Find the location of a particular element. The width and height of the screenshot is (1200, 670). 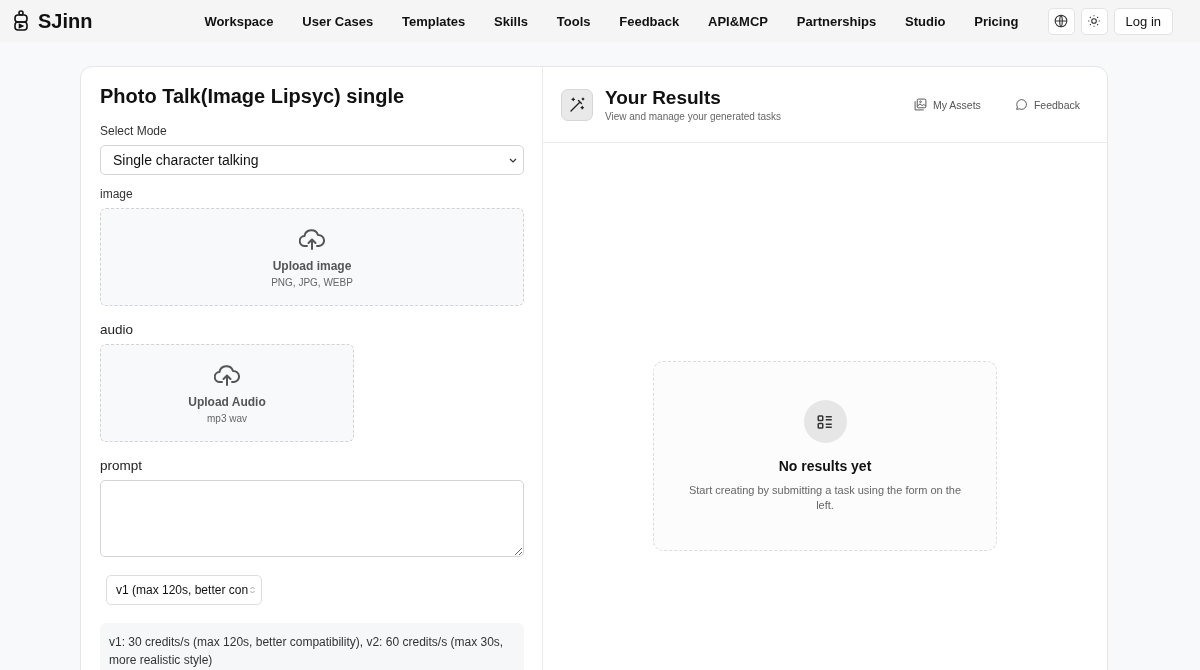

pricing-info: v1: 30 credits/s (max 120s, better compatibility), v2: 60 credits/s (max 30s, more realistic style) is located at coordinates (312, 646).